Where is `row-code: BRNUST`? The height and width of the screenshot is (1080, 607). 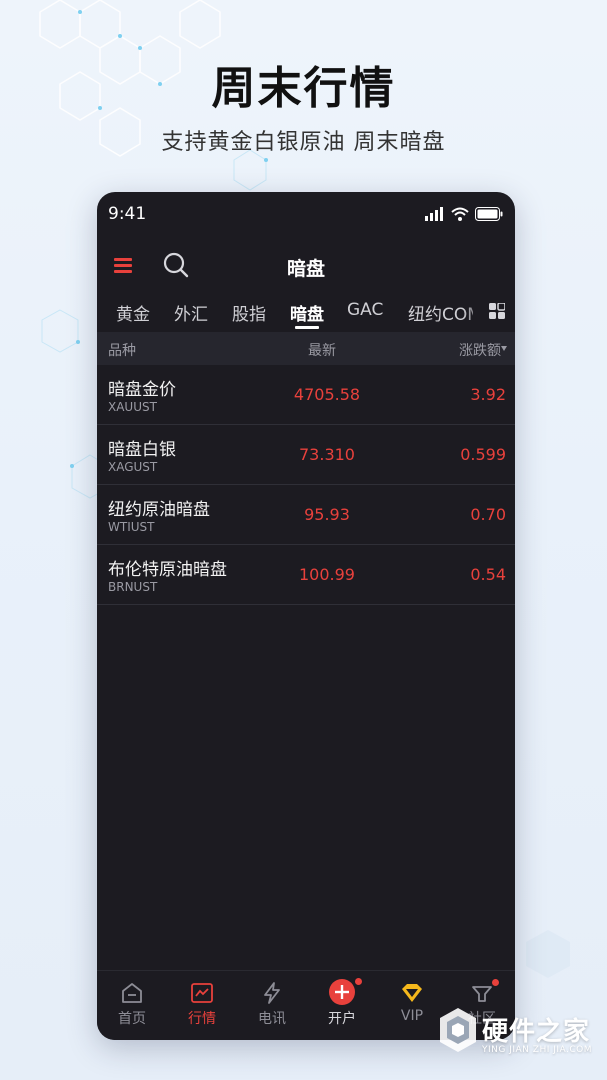
row-code: BRNUST is located at coordinates (133, 587).